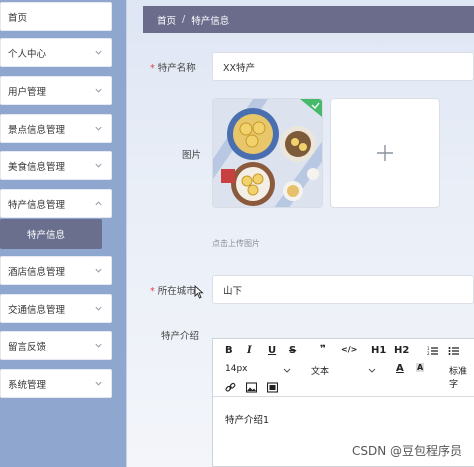 The height and width of the screenshot is (467, 474). What do you see at coordinates (323, 349) in the screenshot?
I see `quote-button: ❞` at bounding box center [323, 349].